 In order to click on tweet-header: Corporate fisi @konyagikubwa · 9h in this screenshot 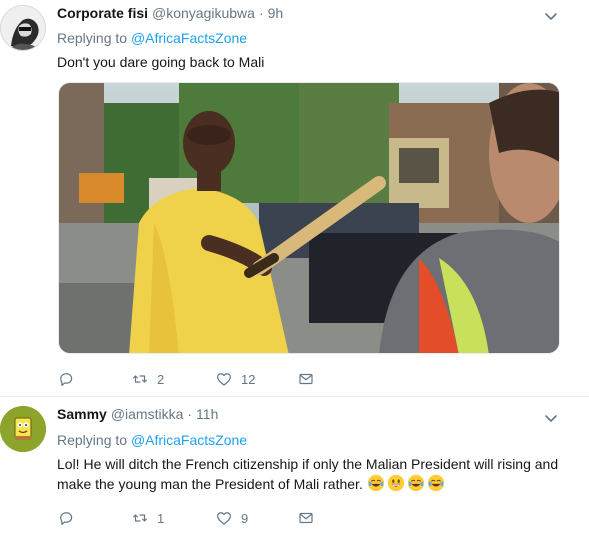, I will do `click(170, 14)`.